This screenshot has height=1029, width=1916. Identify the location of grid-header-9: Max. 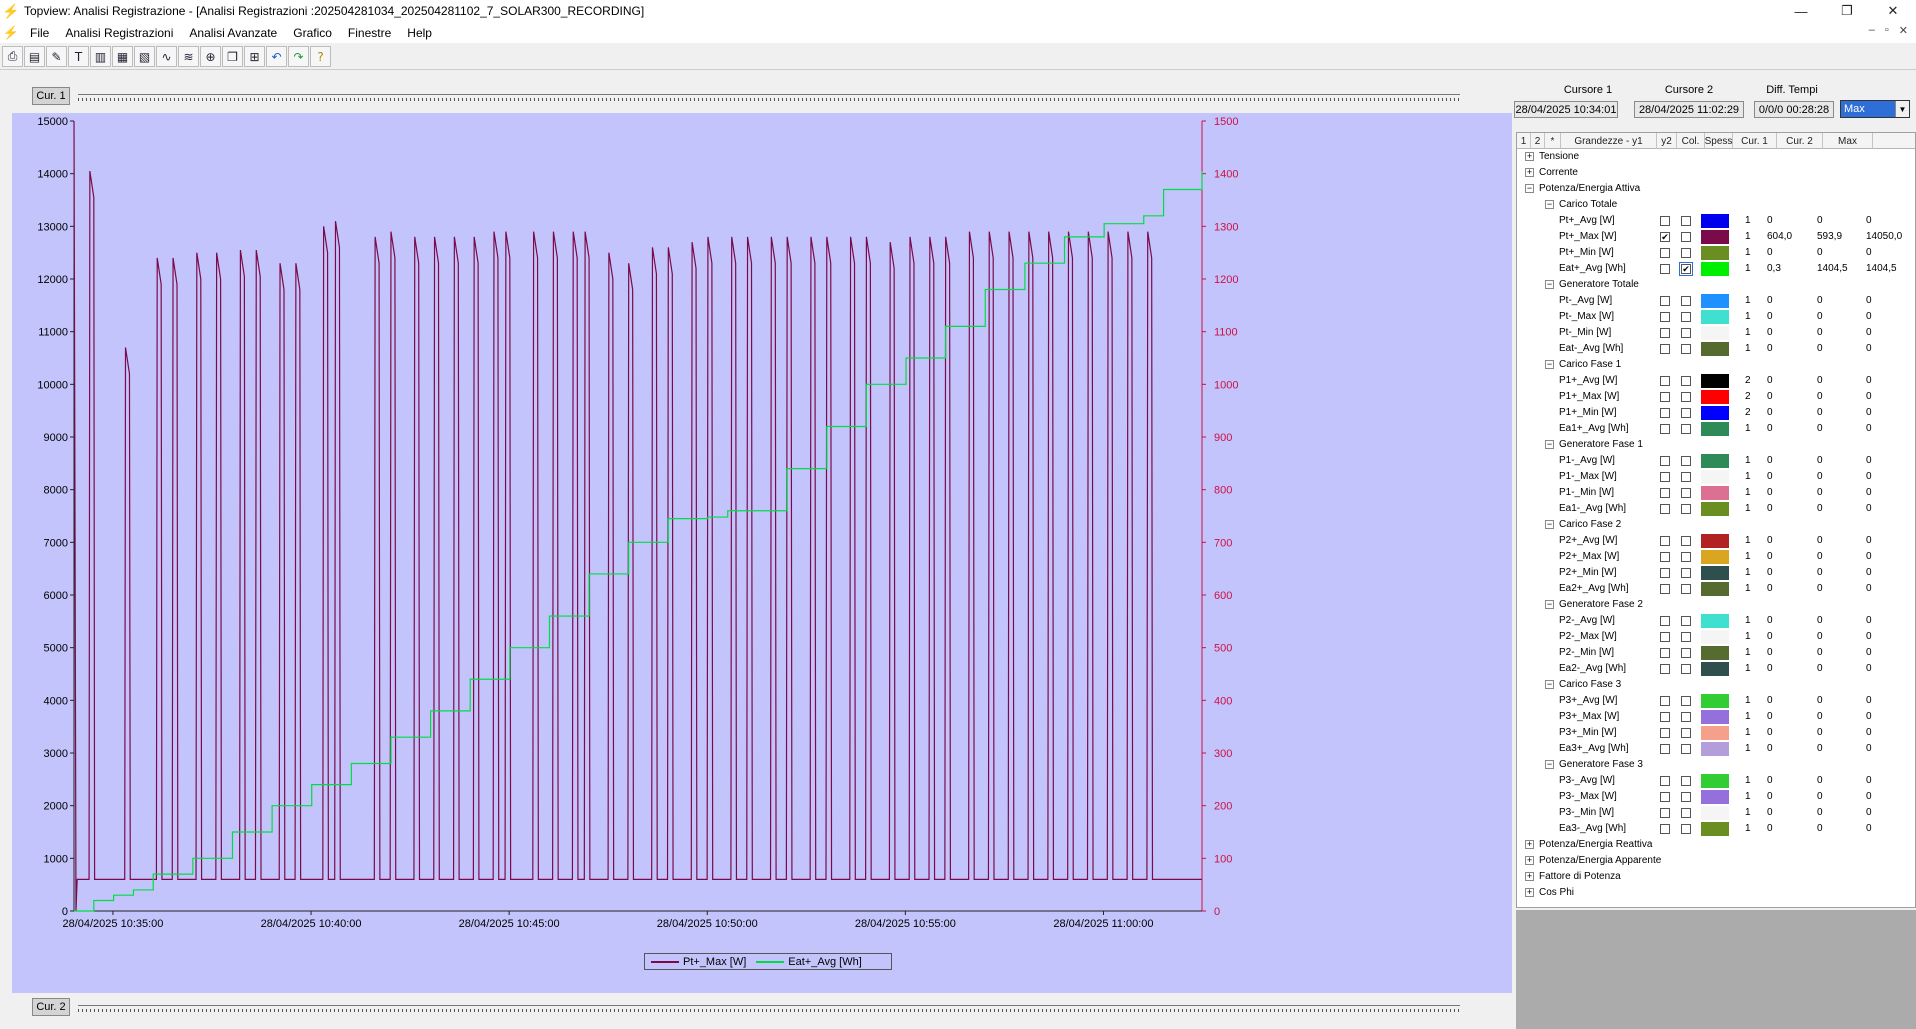
(1848, 141).